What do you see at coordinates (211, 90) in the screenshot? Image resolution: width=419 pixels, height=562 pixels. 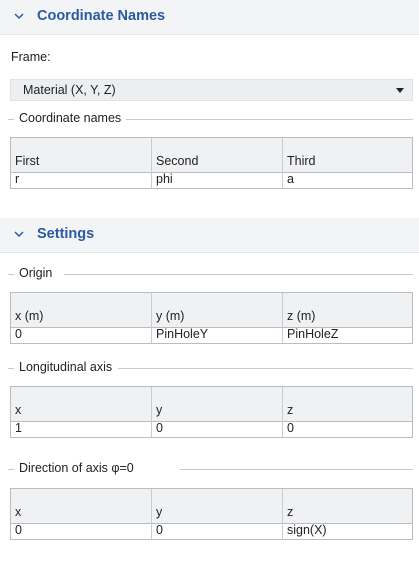 I see `frame-select: Material (X, Y, Z)` at bounding box center [211, 90].